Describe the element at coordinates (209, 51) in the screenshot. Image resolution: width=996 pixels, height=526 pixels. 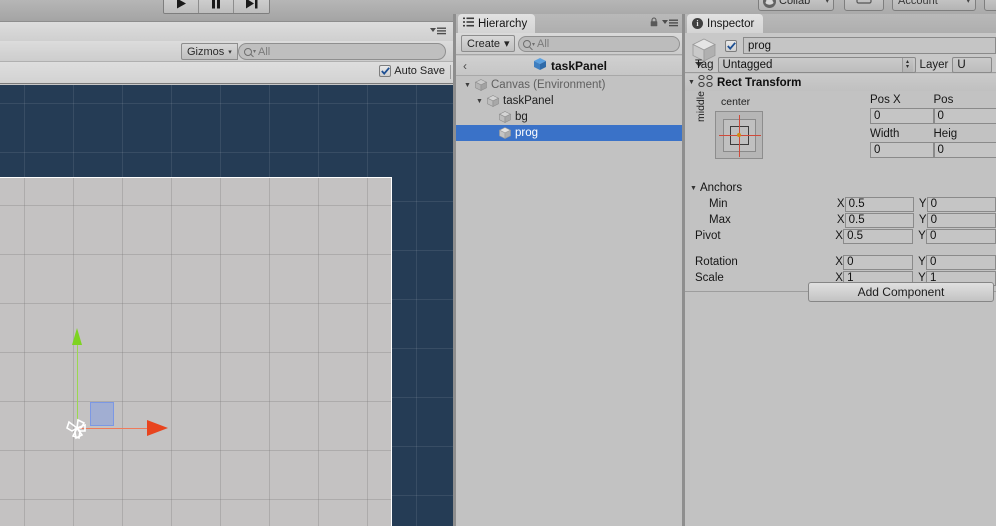
I see `gizmos-dropdown: Gizmos ▾` at that location.